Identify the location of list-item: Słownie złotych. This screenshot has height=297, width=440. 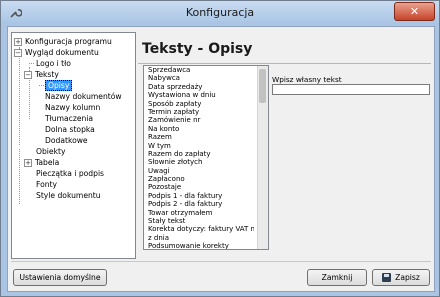
(199, 162).